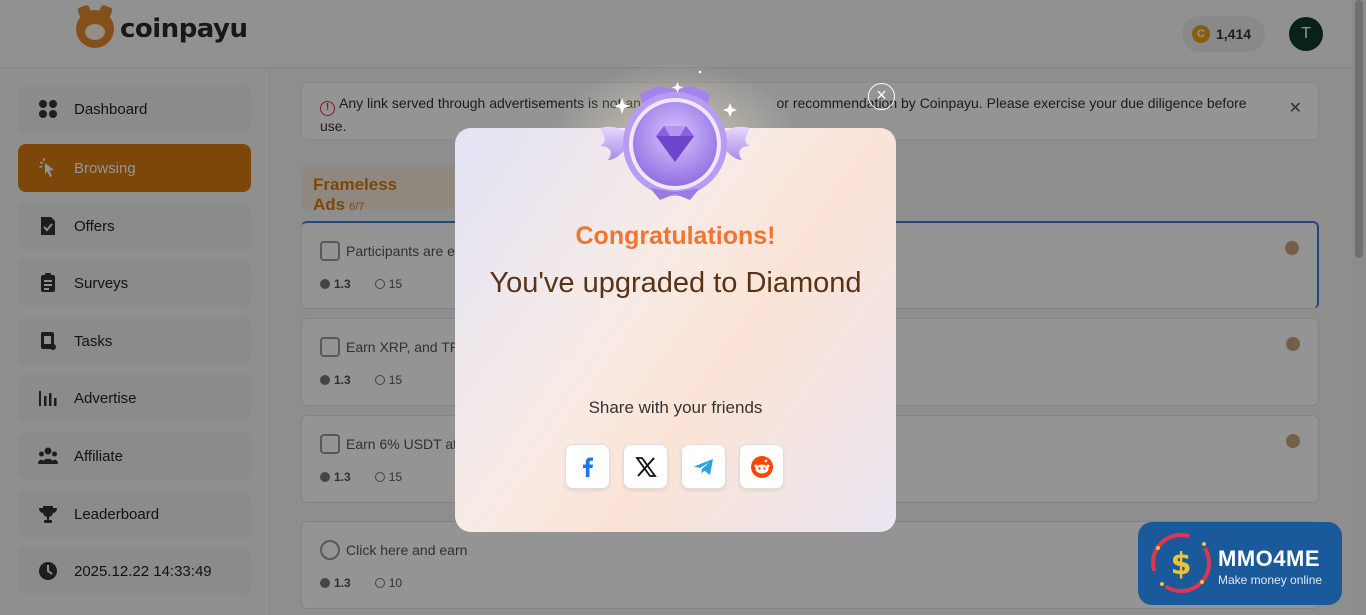  I want to click on share-x-button, so click(645, 466).